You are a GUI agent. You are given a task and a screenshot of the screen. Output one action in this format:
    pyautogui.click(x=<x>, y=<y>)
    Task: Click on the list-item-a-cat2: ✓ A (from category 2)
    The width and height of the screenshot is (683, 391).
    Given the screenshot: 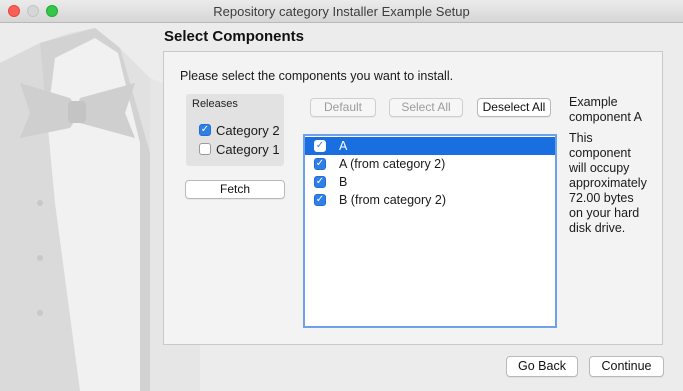 What is the action you would take?
    pyautogui.click(x=430, y=164)
    